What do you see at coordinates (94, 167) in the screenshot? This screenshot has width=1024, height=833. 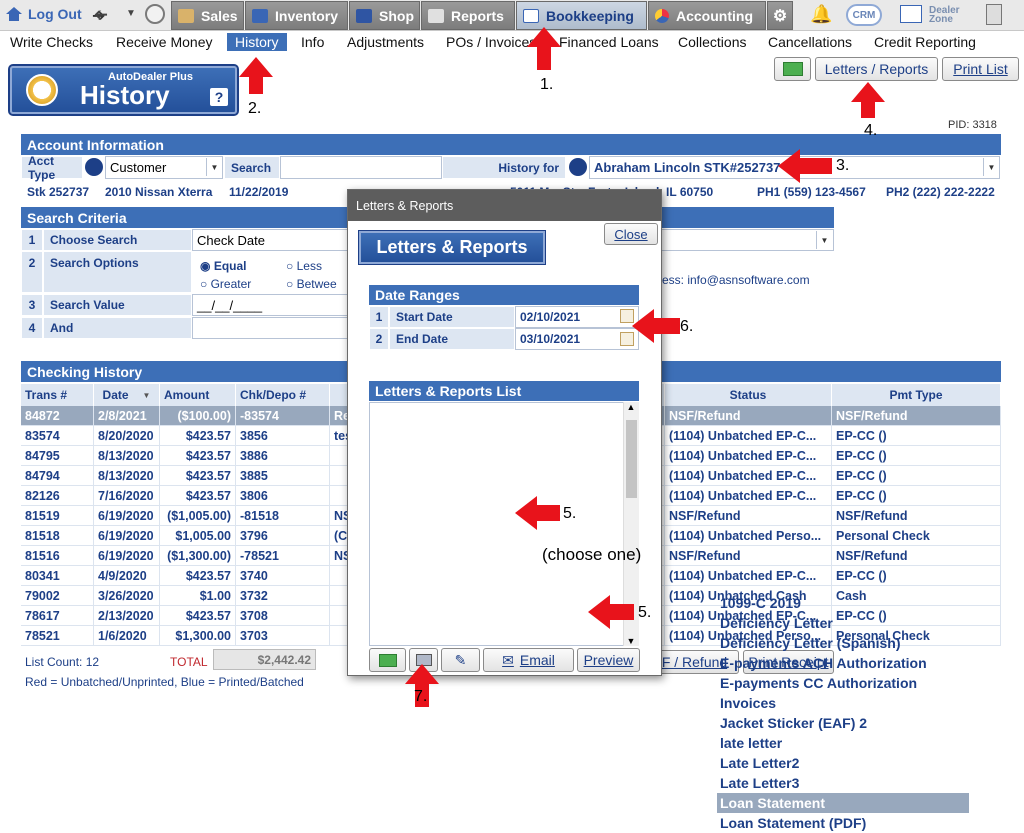 I see `acct-type-info-icon` at bounding box center [94, 167].